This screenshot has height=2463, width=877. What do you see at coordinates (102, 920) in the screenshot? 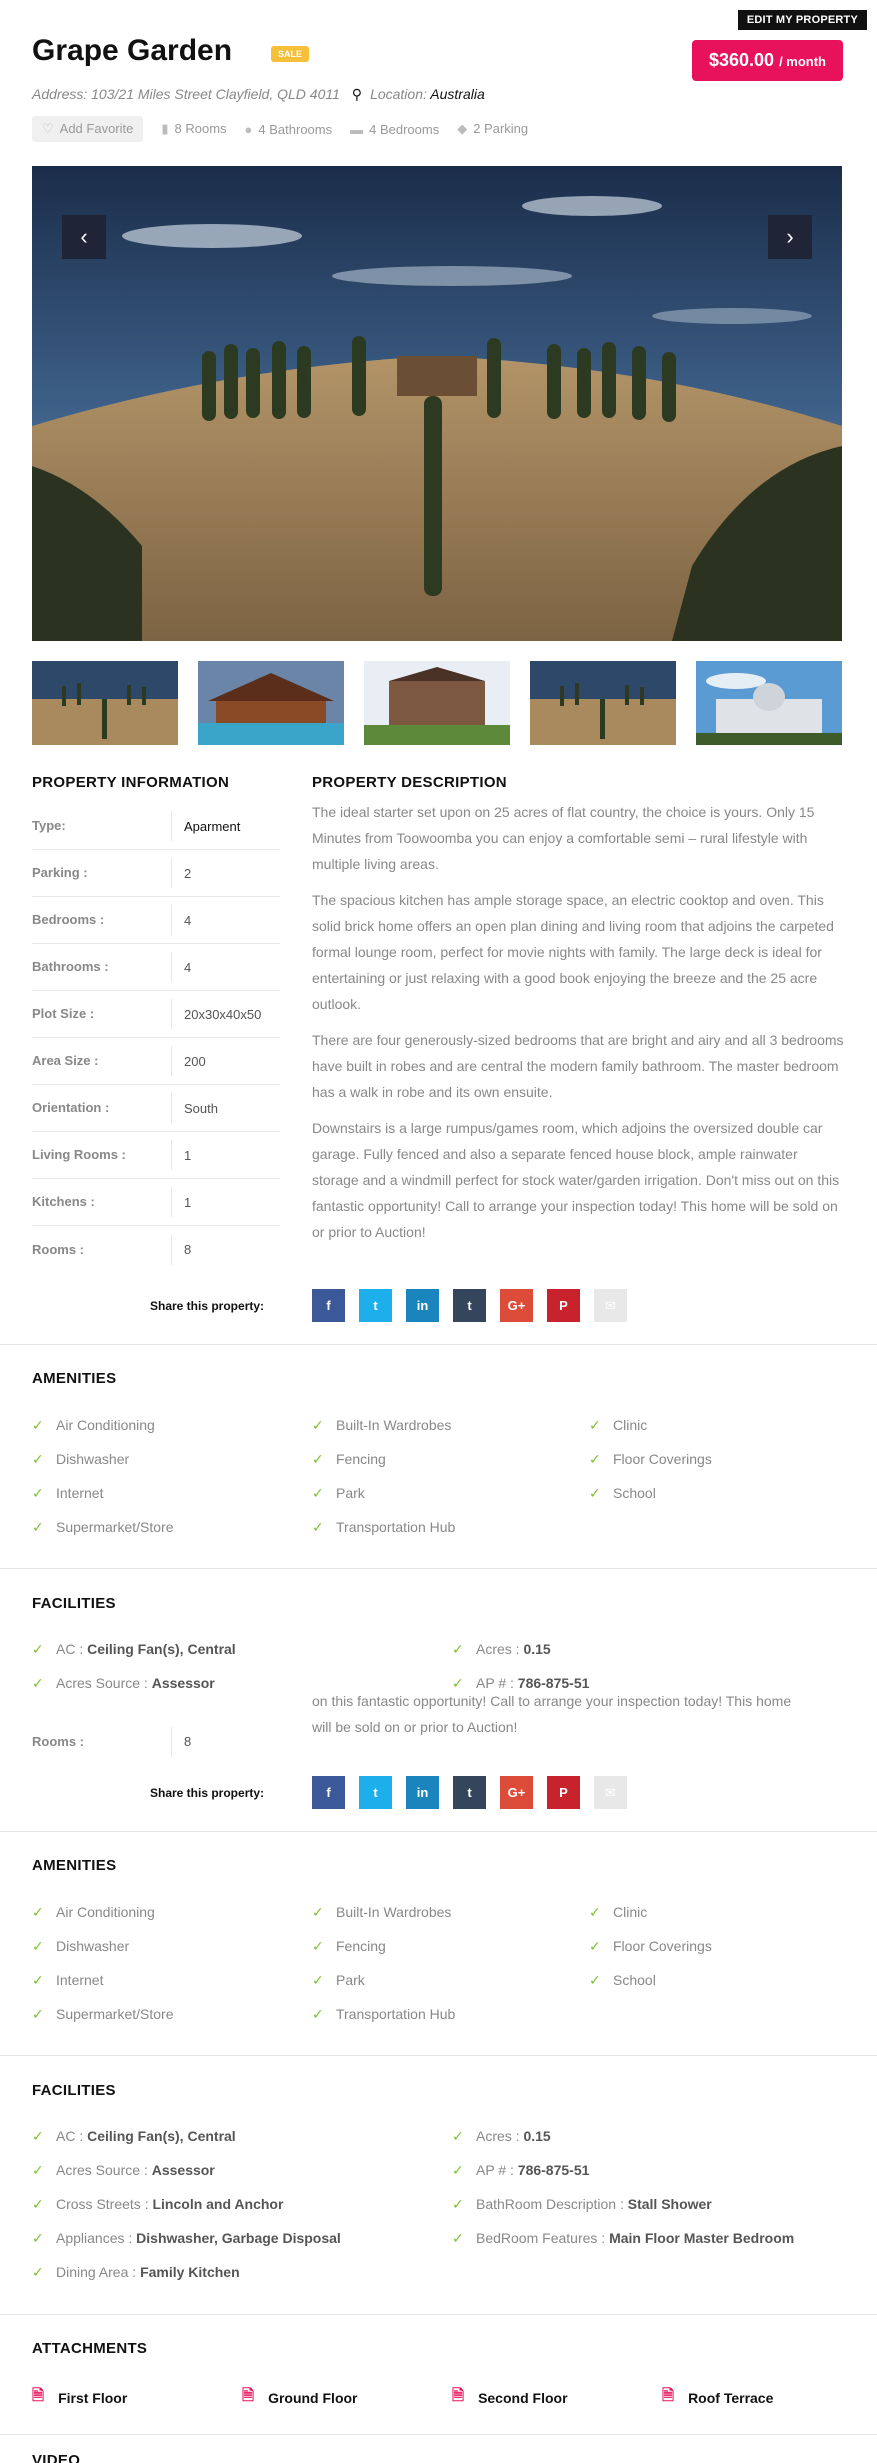
I see `info-key: Bedrooms :` at bounding box center [102, 920].